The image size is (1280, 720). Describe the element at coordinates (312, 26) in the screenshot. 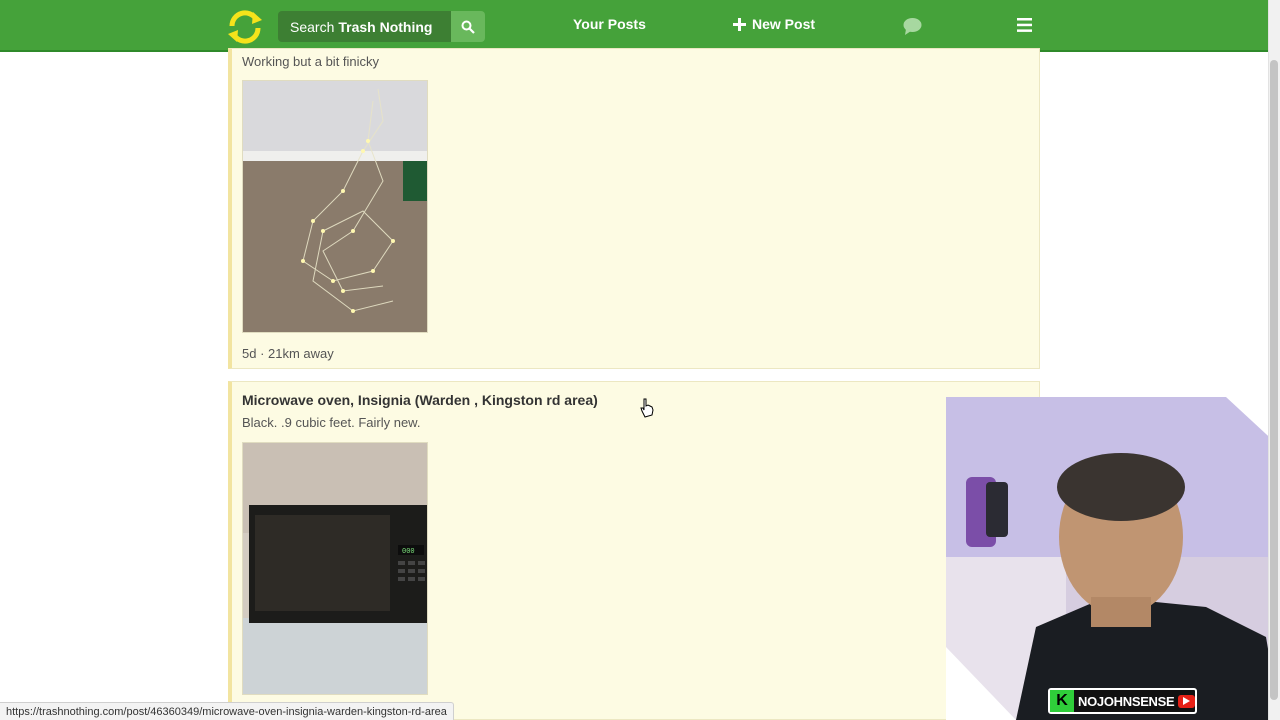

I see `search-prefix: Search` at that location.